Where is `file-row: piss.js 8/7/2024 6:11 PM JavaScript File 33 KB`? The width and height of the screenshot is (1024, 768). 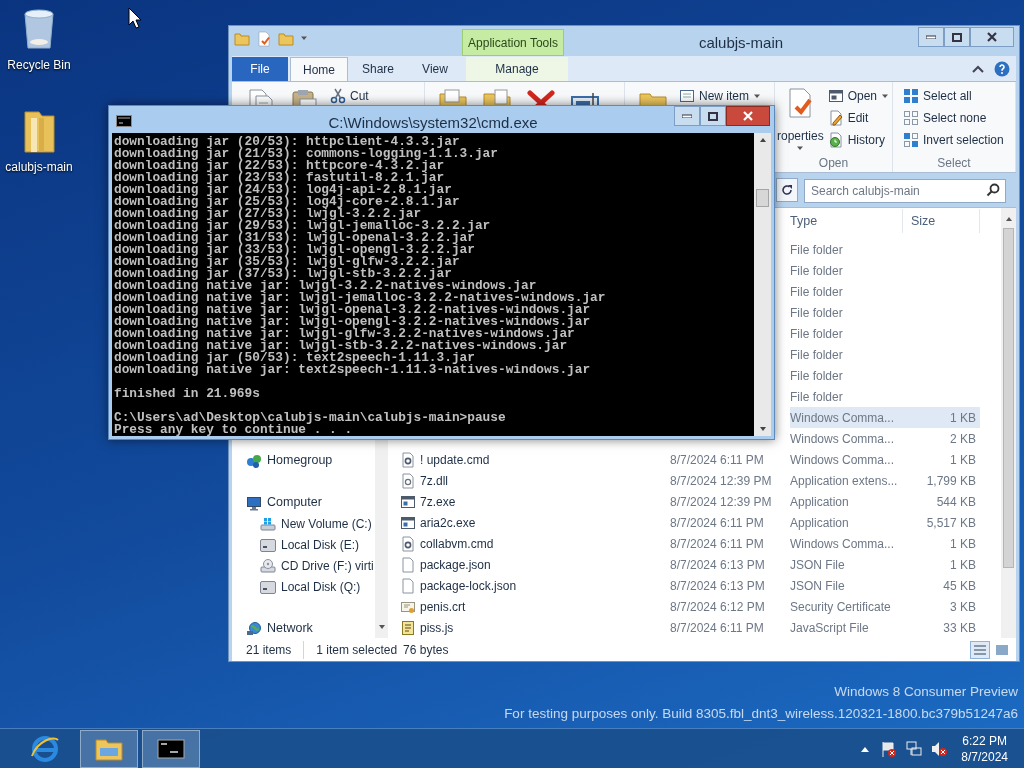
file-row: piss.js 8/7/2024 6:11 PM JavaScript File 33 KB is located at coordinates (700, 627).